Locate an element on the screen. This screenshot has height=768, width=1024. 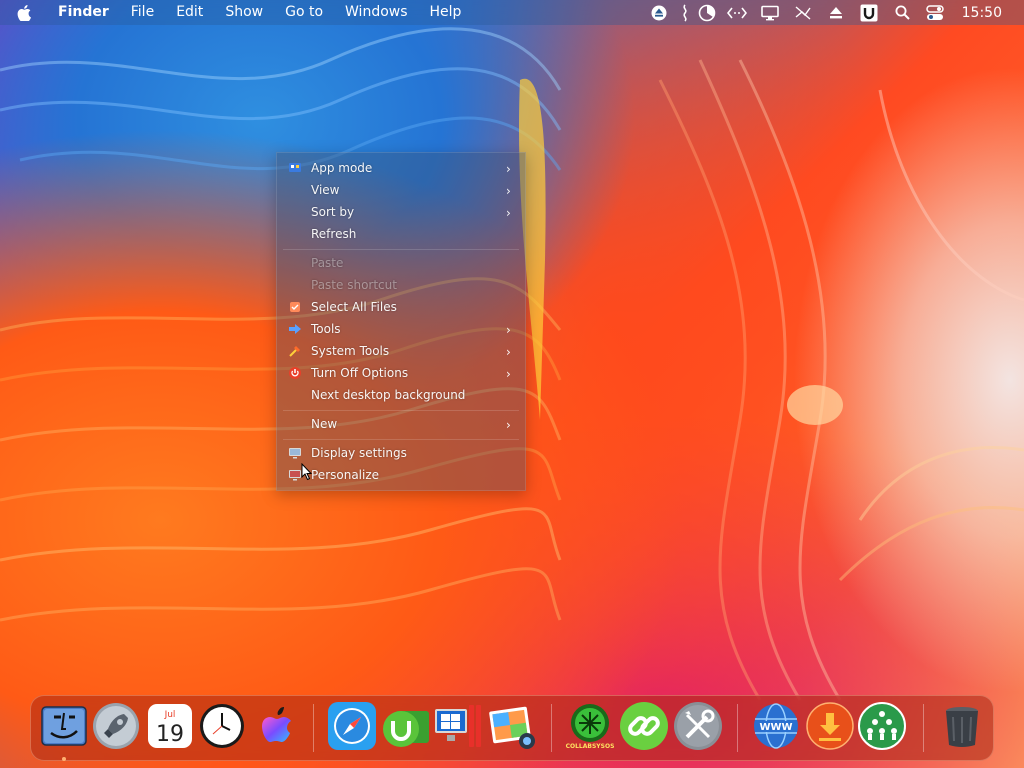
network-people-icon is located at coordinates (882, 726).